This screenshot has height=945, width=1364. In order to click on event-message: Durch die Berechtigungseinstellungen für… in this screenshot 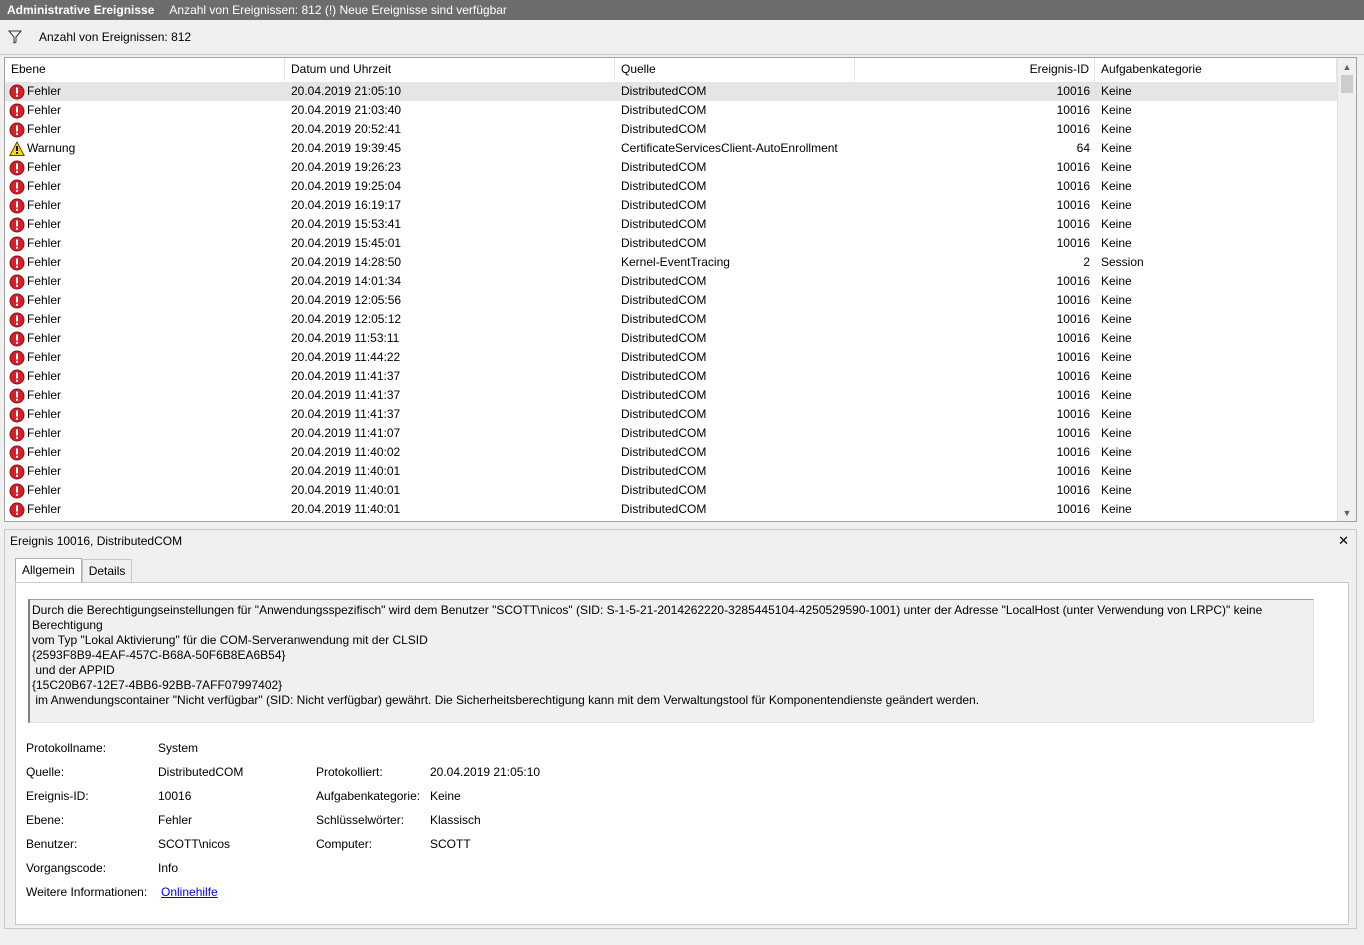, I will do `click(671, 661)`.